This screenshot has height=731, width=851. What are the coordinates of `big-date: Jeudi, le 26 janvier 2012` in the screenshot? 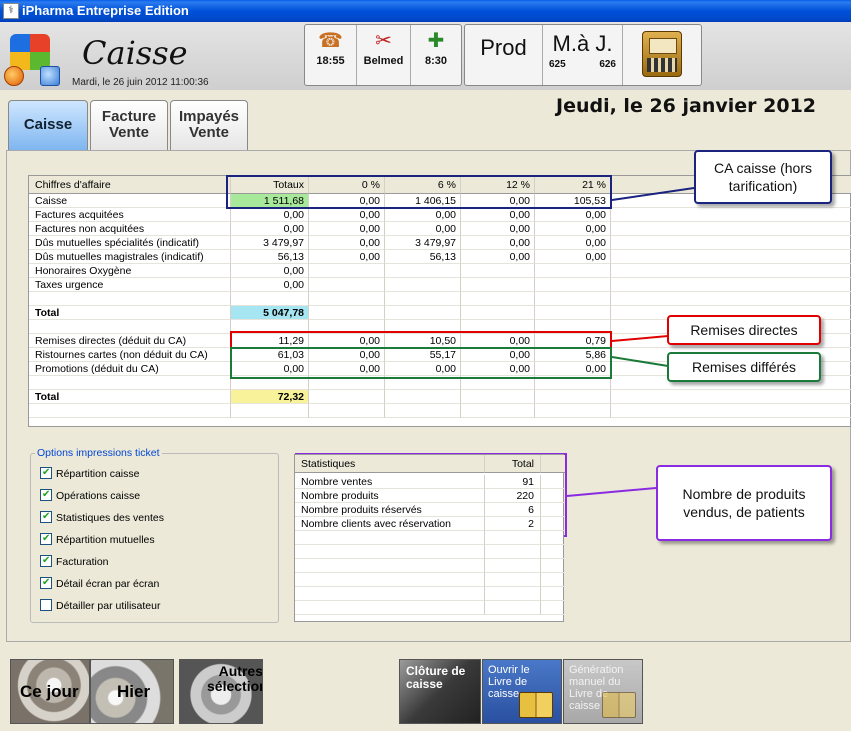 It's located at (686, 106).